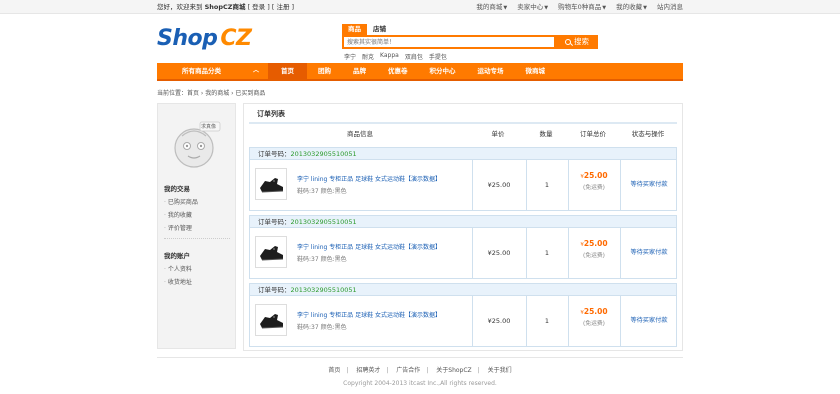  What do you see at coordinates (648, 134) in the screenshot?
I see `column-header-status: 状态与操作` at bounding box center [648, 134].